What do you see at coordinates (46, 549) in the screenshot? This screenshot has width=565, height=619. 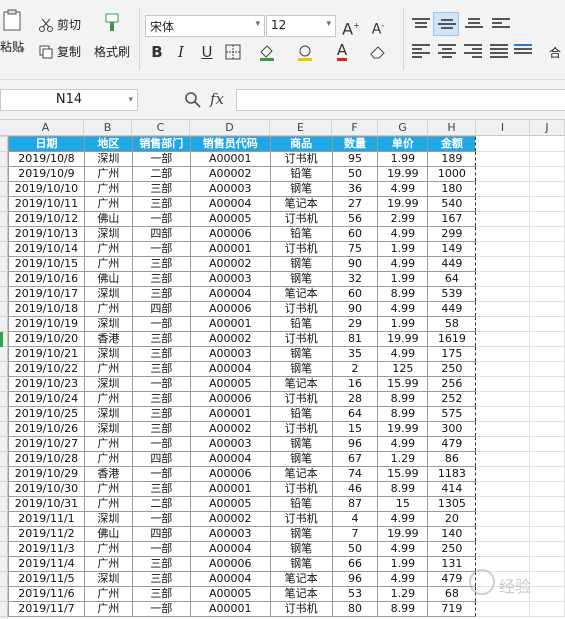 I see `table-cell: 2019/11/3` at bounding box center [46, 549].